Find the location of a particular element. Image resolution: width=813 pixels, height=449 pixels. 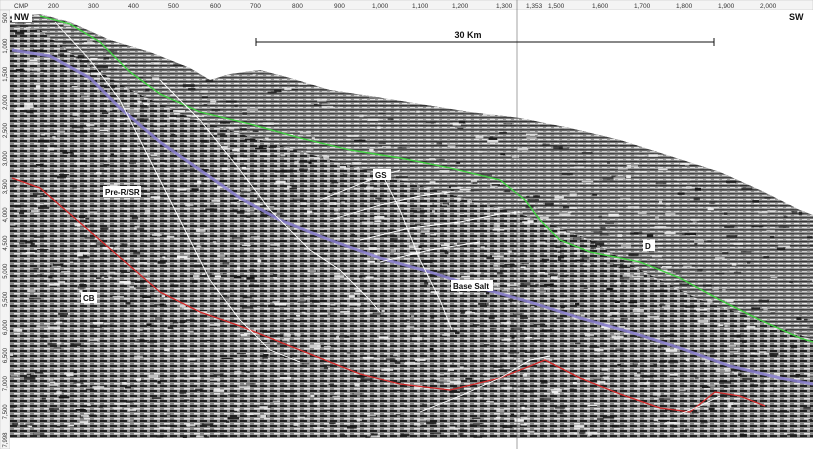

cmp-tick-label: 1,800 is located at coordinates (684, 6).